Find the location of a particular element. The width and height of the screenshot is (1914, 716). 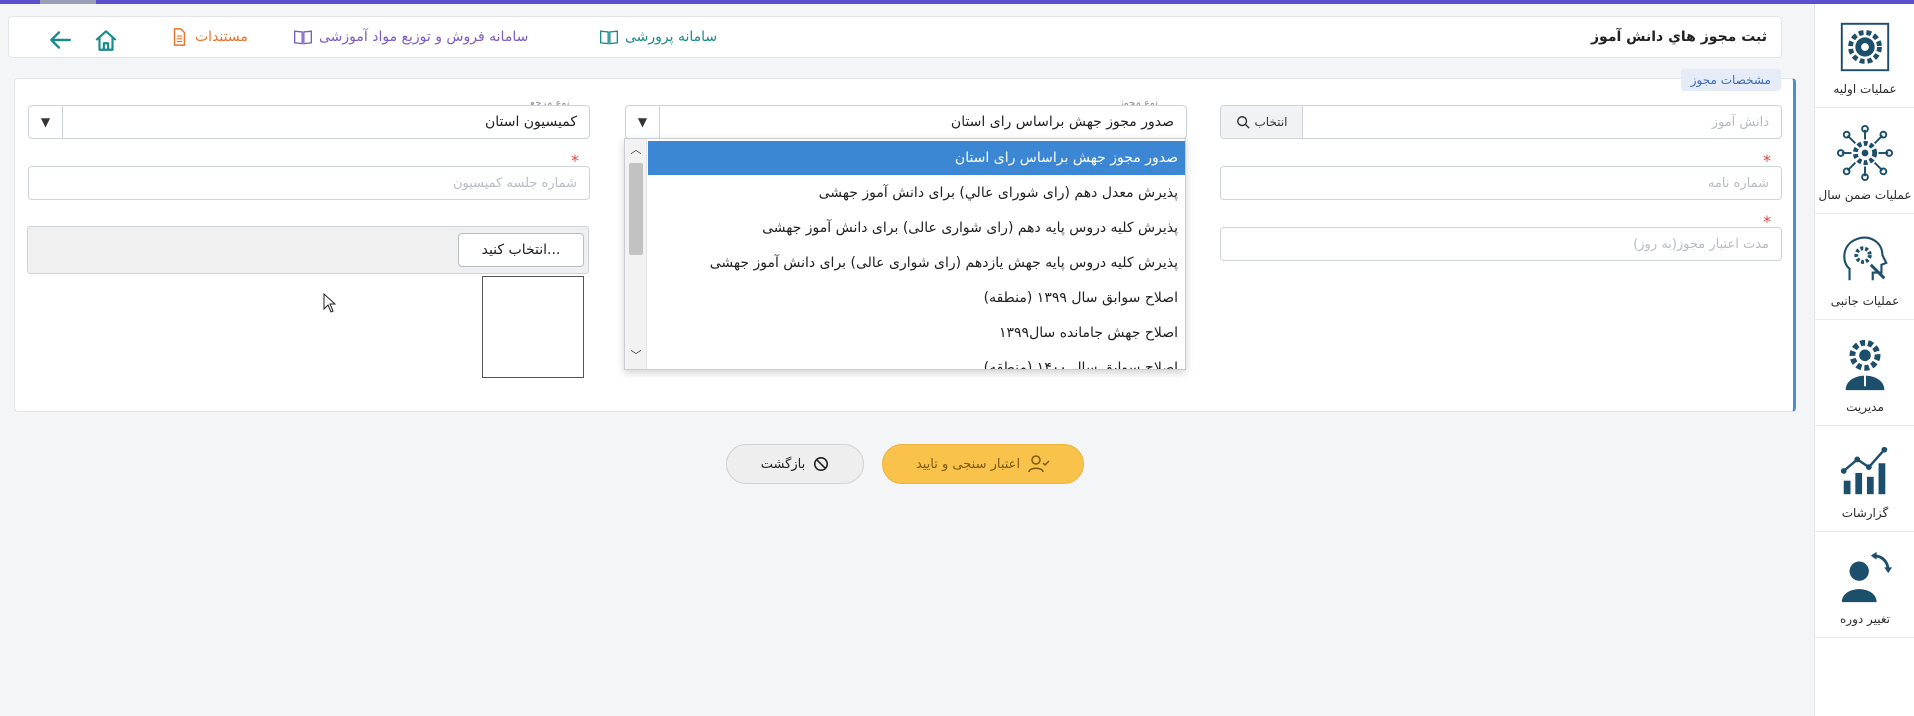

dropdown-option: اصلاح سوابق سال ۱۳۹۹ (منطقه) is located at coordinates (916, 298).